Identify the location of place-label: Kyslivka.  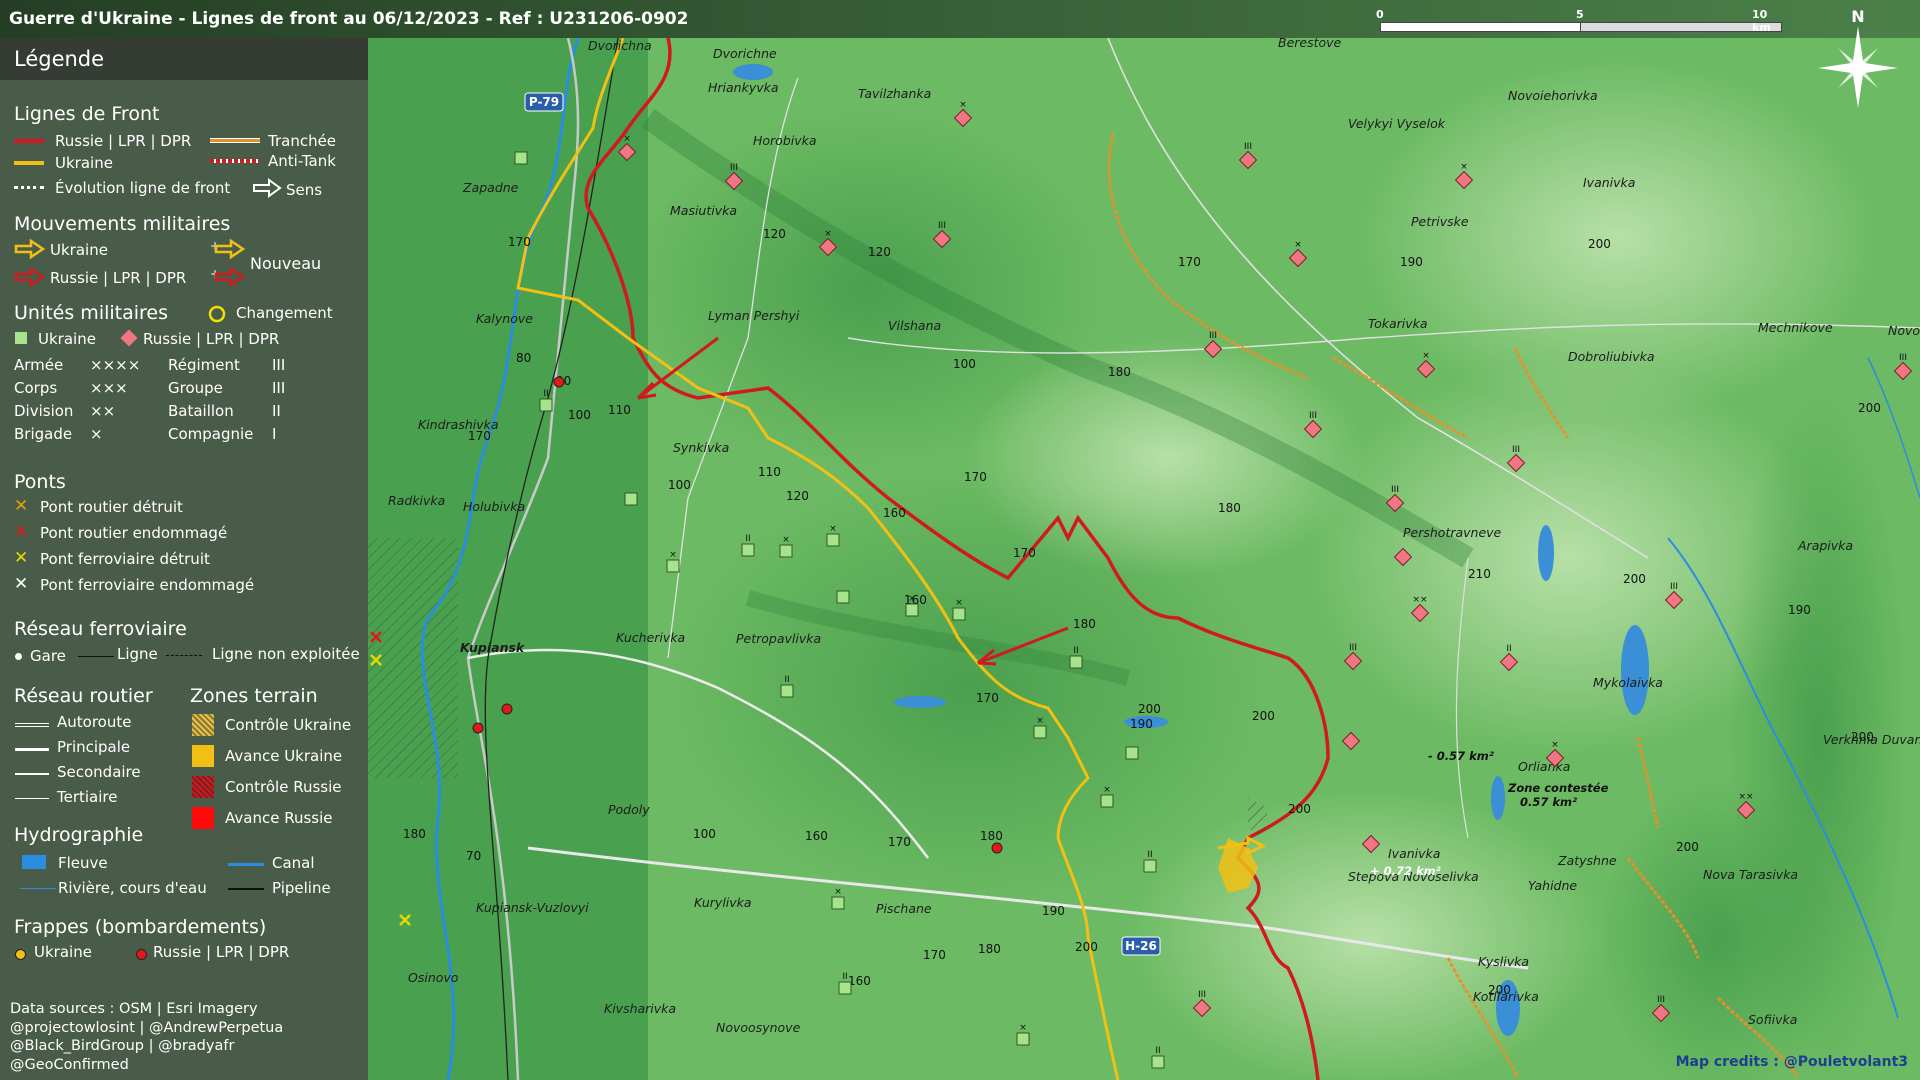
(1503, 961).